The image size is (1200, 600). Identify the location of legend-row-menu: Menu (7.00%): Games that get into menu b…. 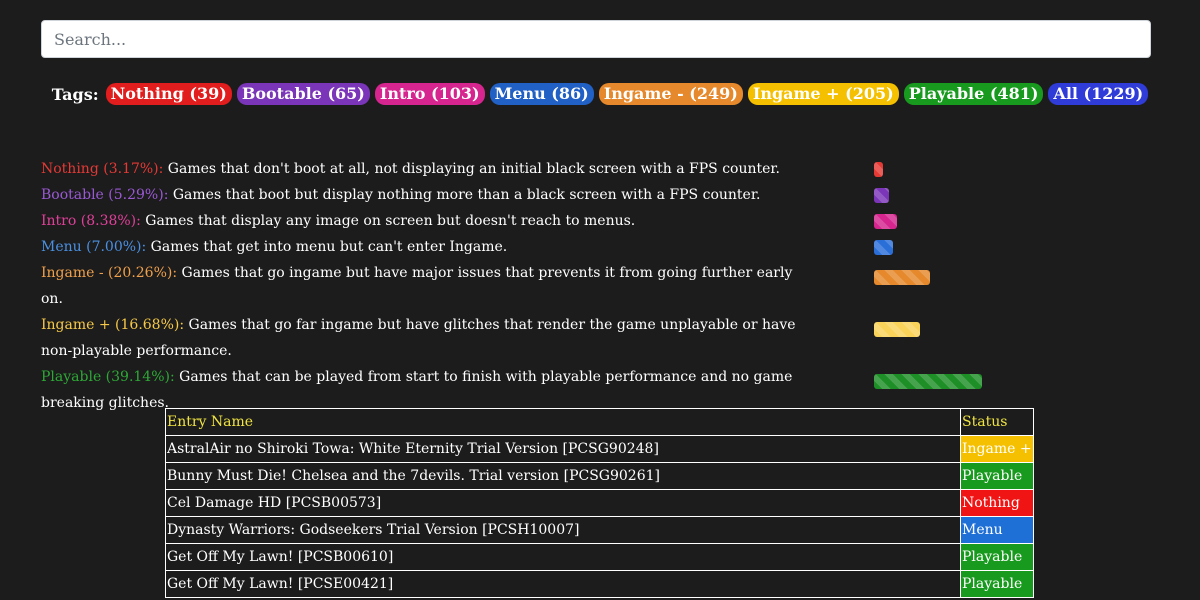
(601, 247).